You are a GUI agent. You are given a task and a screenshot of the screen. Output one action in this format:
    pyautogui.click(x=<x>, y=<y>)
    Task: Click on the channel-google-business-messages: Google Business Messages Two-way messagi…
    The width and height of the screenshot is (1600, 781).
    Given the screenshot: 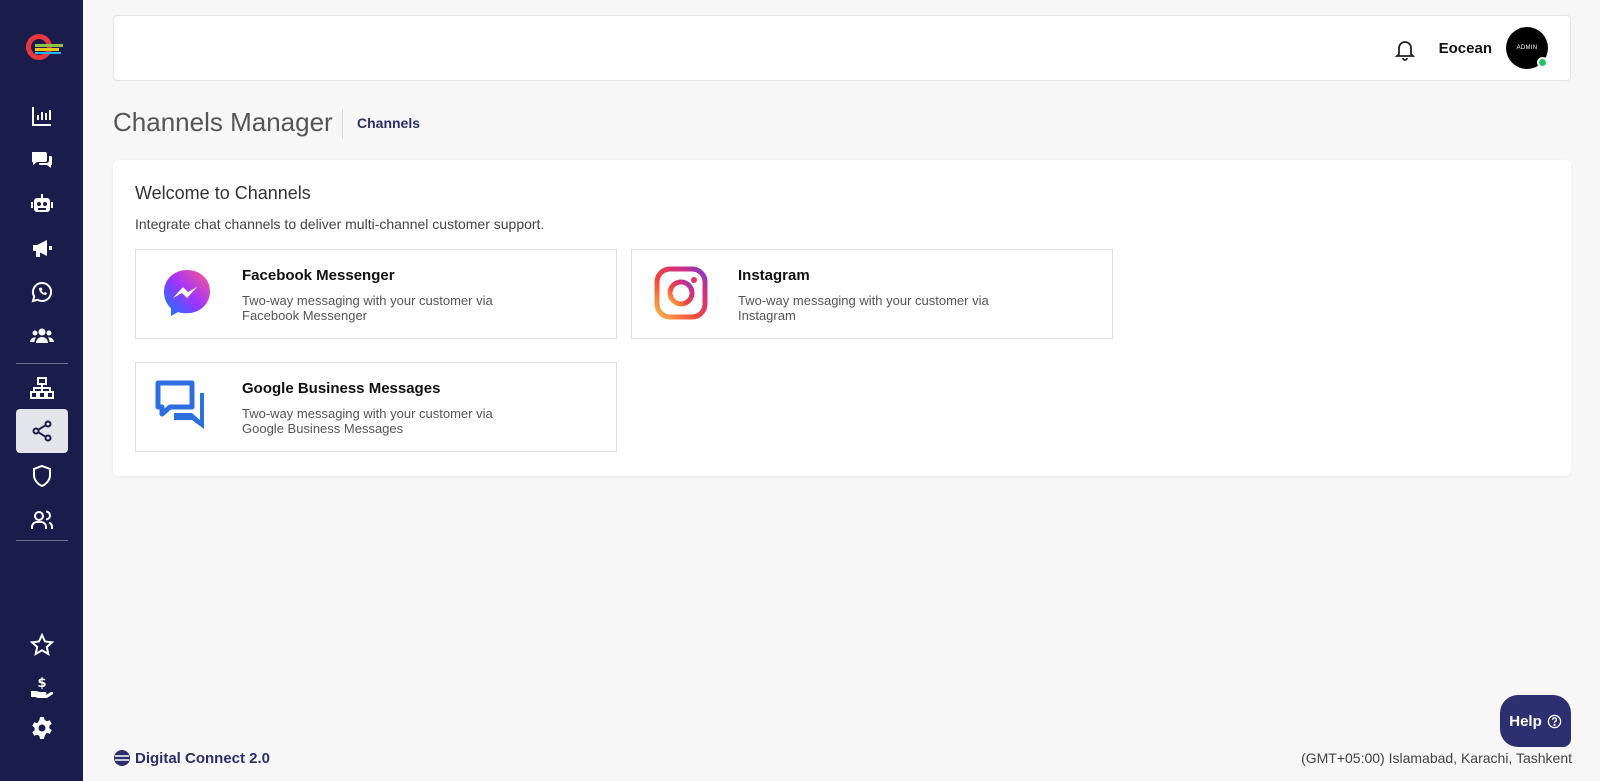 What is the action you would take?
    pyautogui.click(x=376, y=407)
    